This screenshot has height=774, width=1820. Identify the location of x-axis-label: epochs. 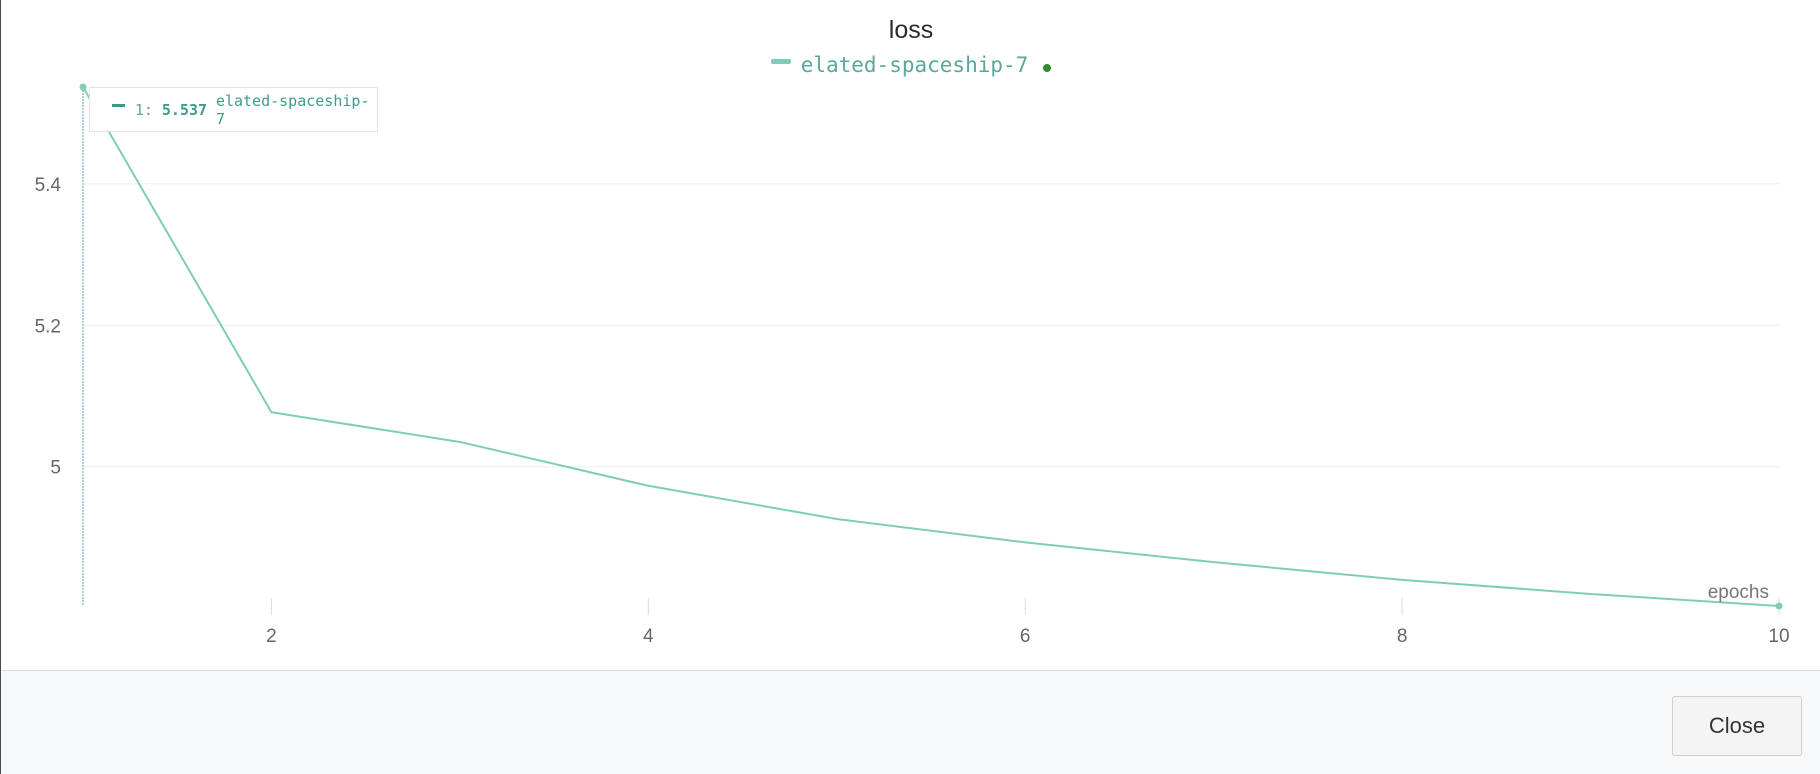
(1738, 592).